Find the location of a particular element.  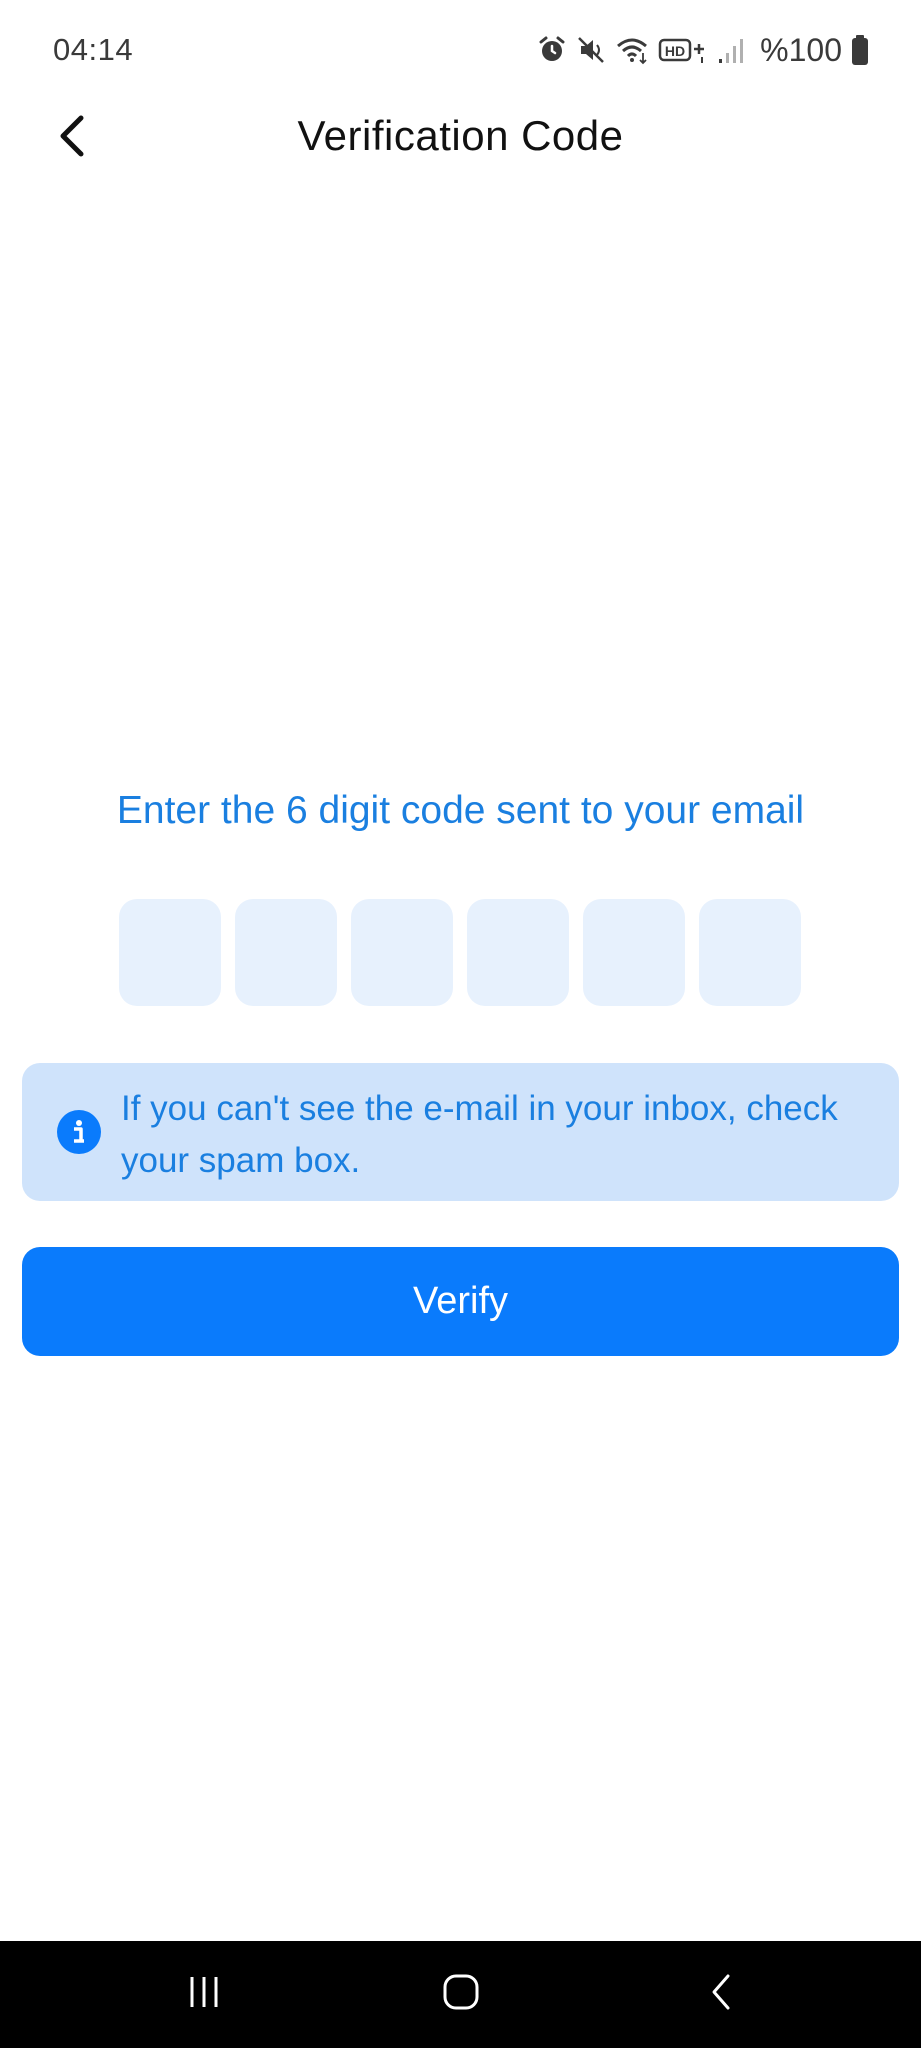

battery-icon is located at coordinates (860, 50).